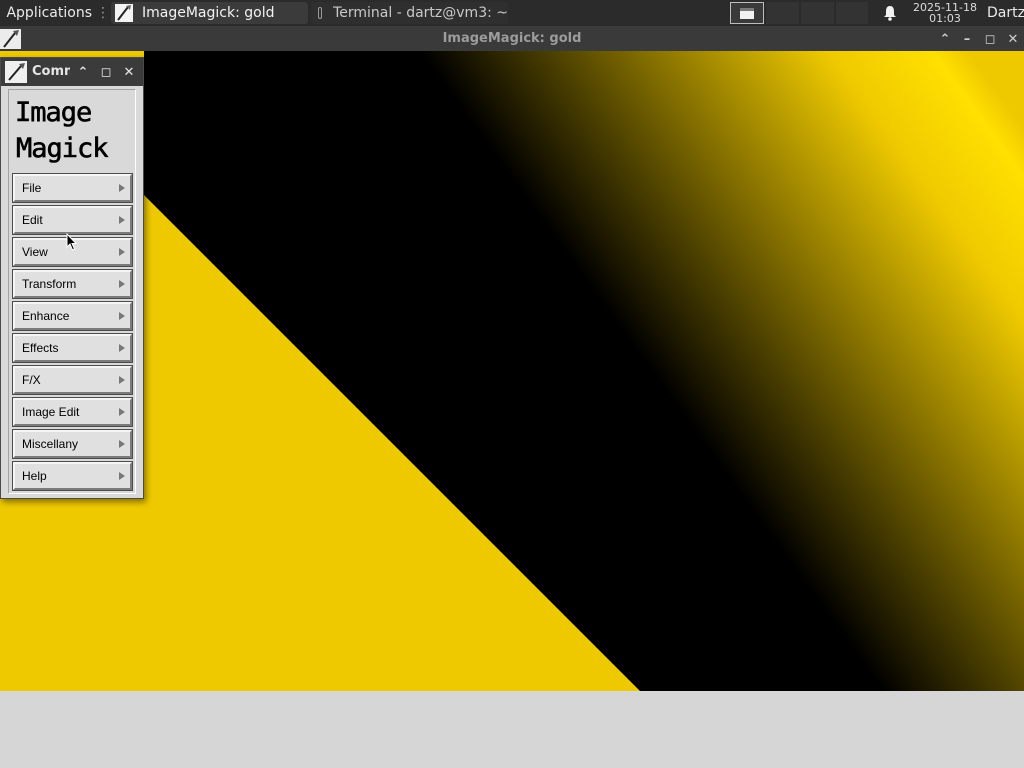 This screenshot has height=768, width=1024. Describe the element at coordinates (1013, 39) in the screenshot. I see `window-close-button: ✕` at that location.